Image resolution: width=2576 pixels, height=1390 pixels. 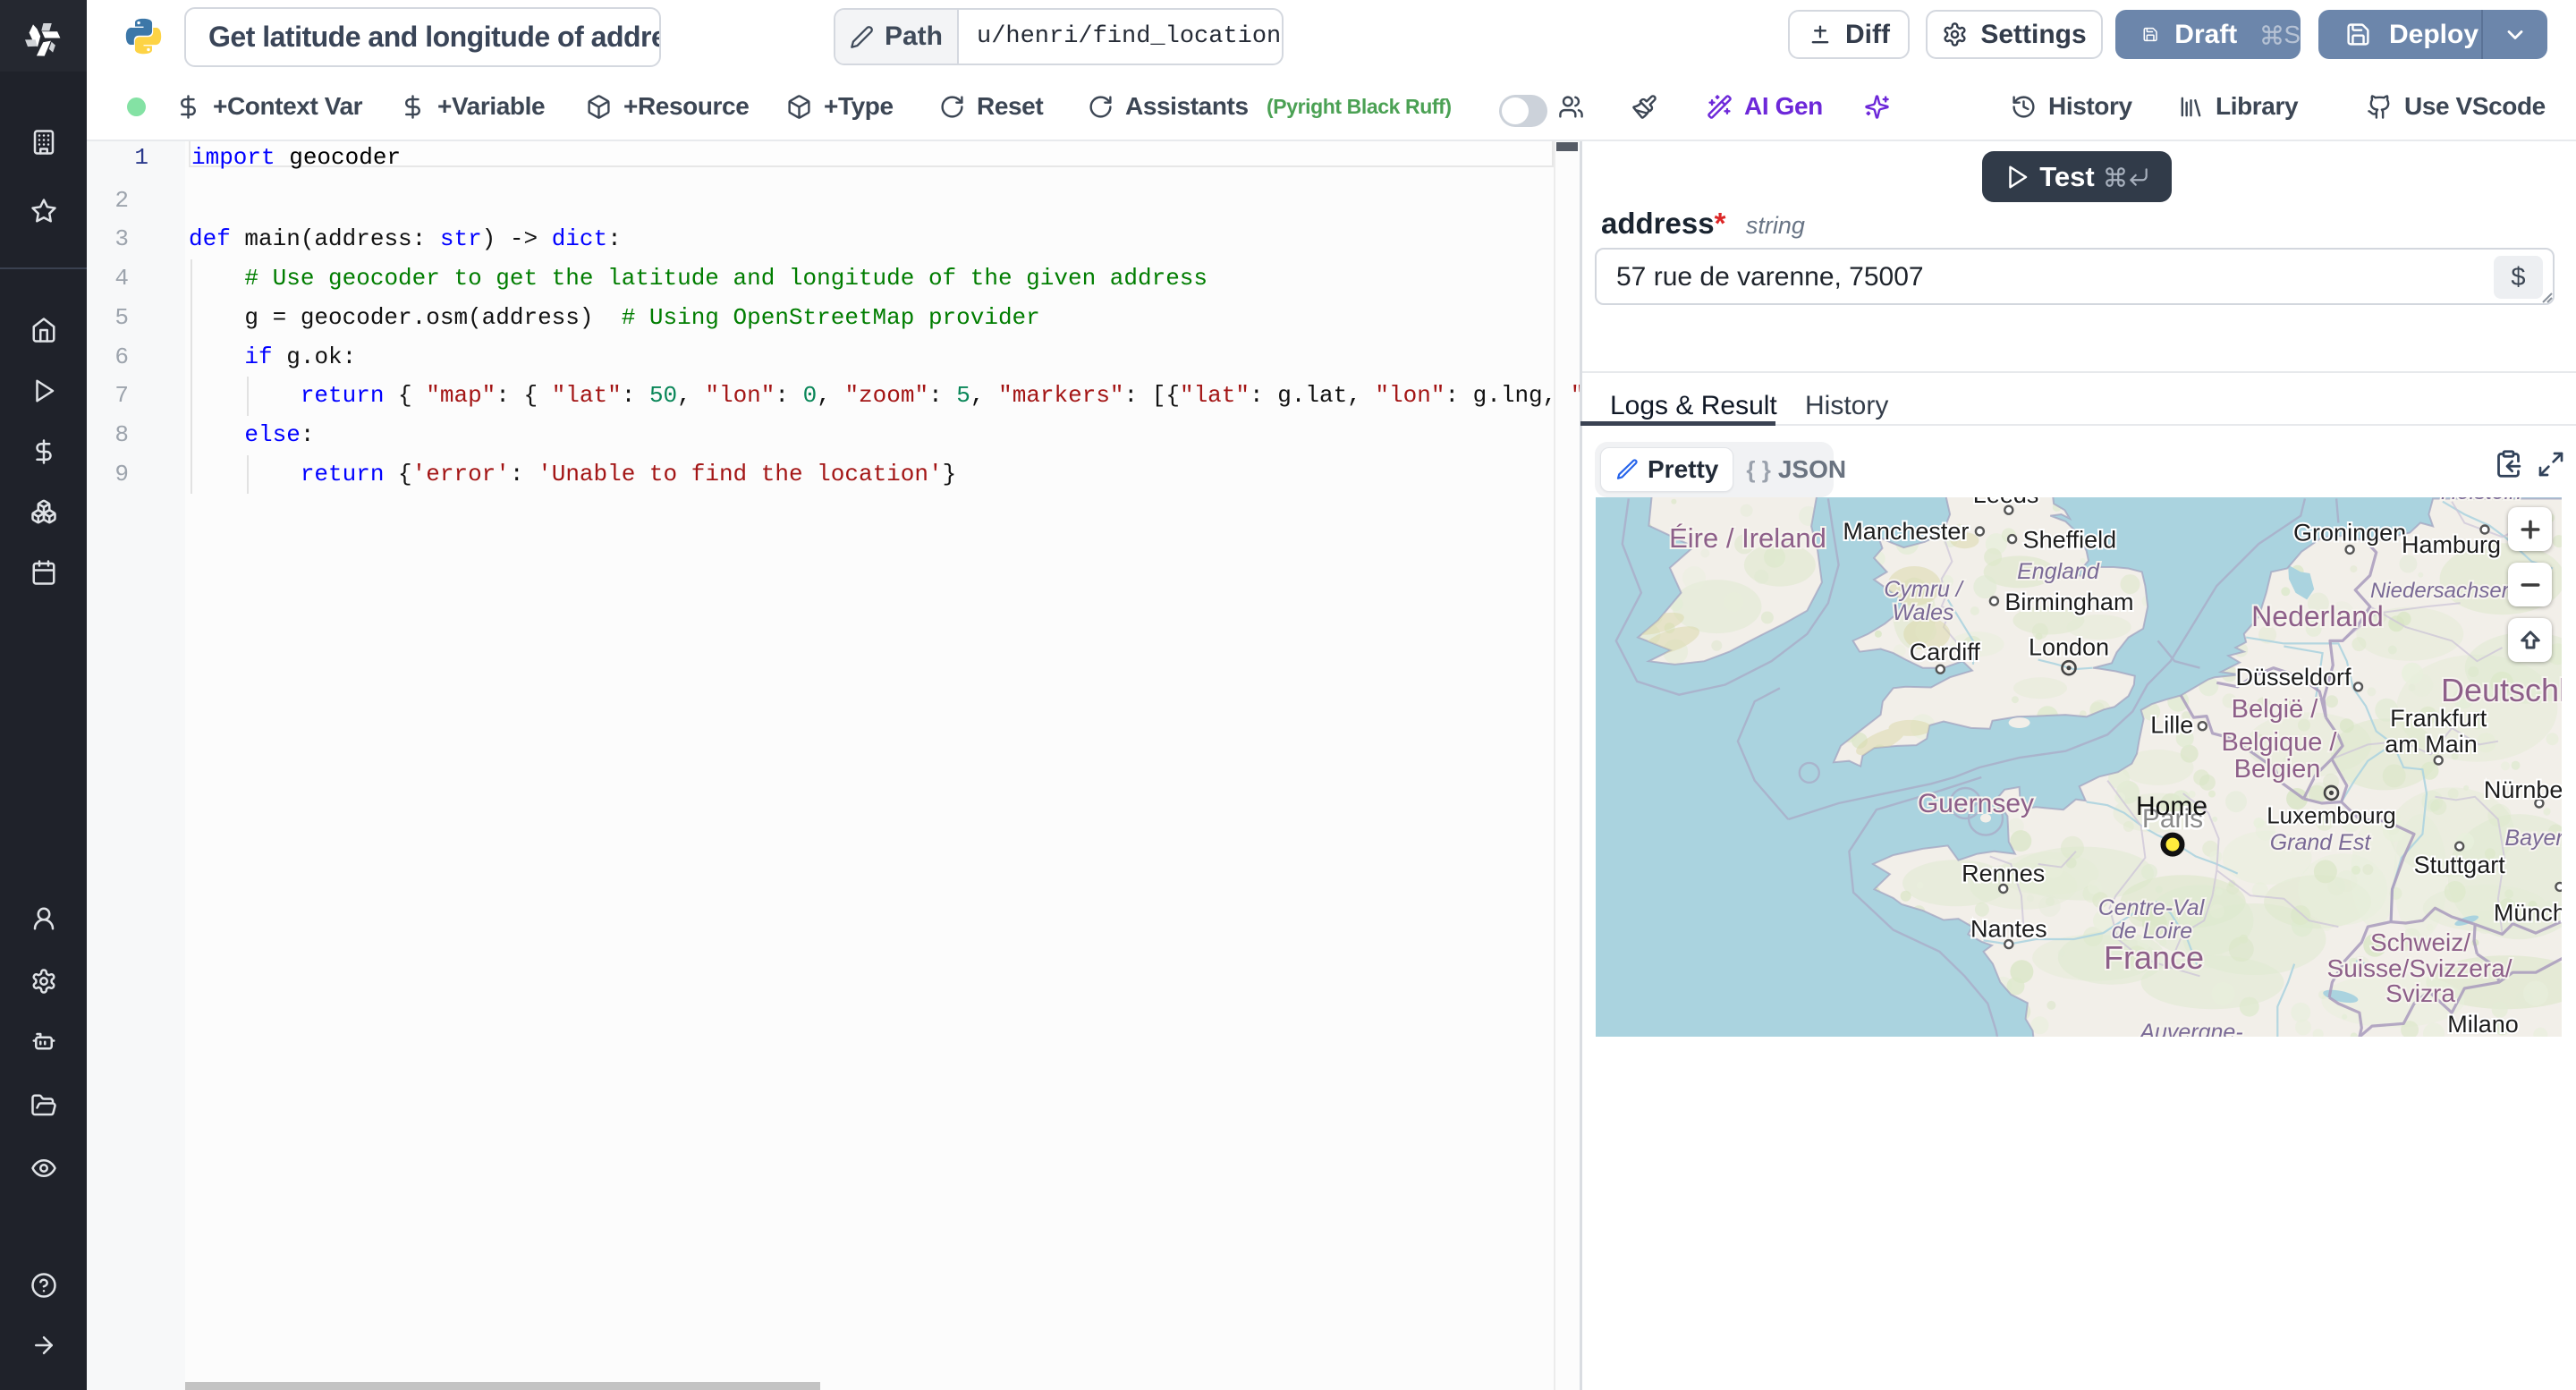 I want to click on svg-text: Grand Est, so click(x=2321, y=842).